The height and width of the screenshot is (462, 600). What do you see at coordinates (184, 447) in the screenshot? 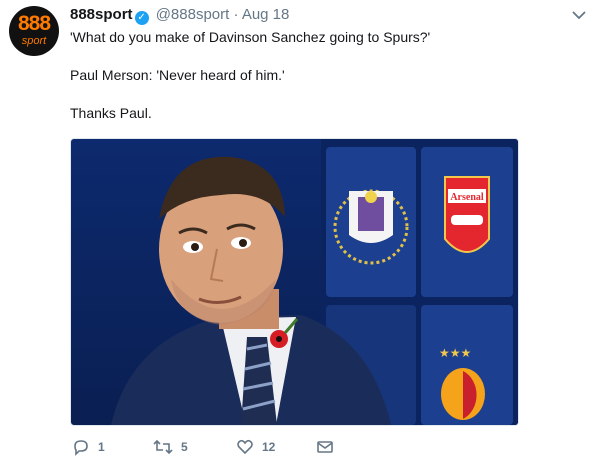
I see `retweet-count: 5` at bounding box center [184, 447].